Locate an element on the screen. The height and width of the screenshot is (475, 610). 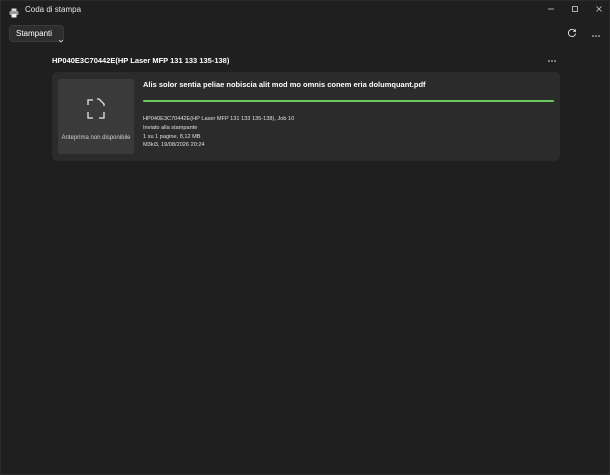
printers-dropdown: Stampanti is located at coordinates (36, 34).